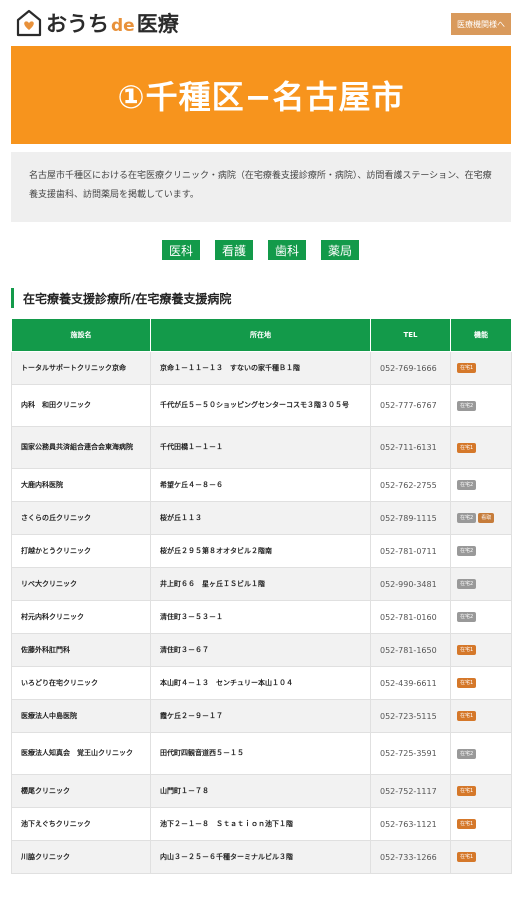 The height and width of the screenshot is (907, 521). I want to click on facility-name: 櫻尾クリニック, so click(81, 791).